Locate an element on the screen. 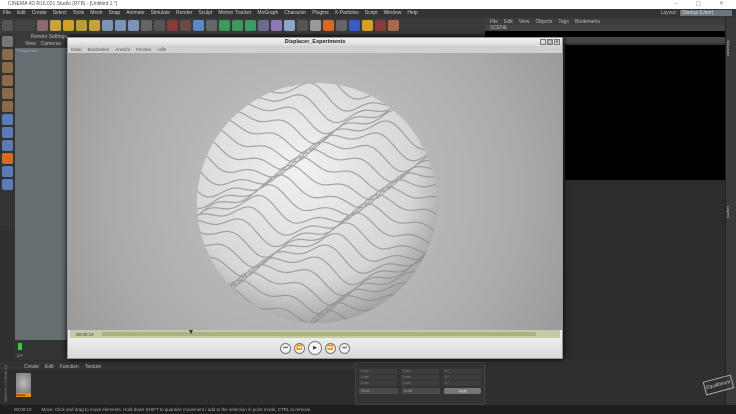 This screenshot has width=736, height=414. current-frame-marker is located at coordinates (20, 346).